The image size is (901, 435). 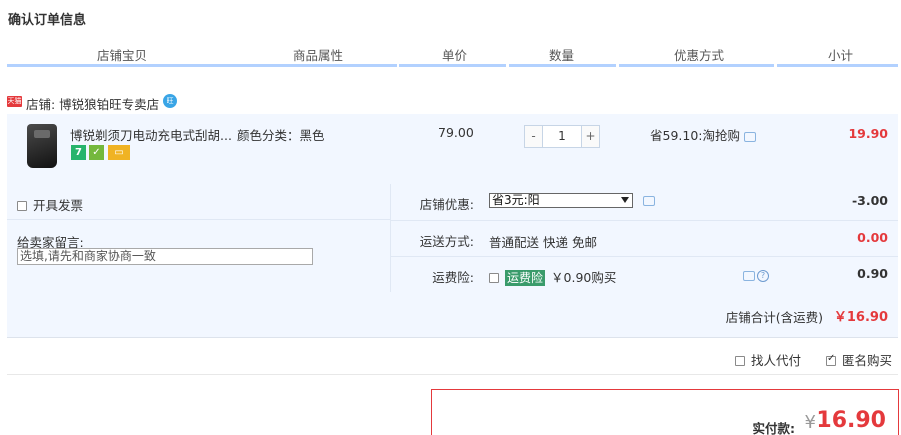 I want to click on shipping-row: 运送方式: 普通配送 快递 免邮 0.00, so click(x=644, y=238).